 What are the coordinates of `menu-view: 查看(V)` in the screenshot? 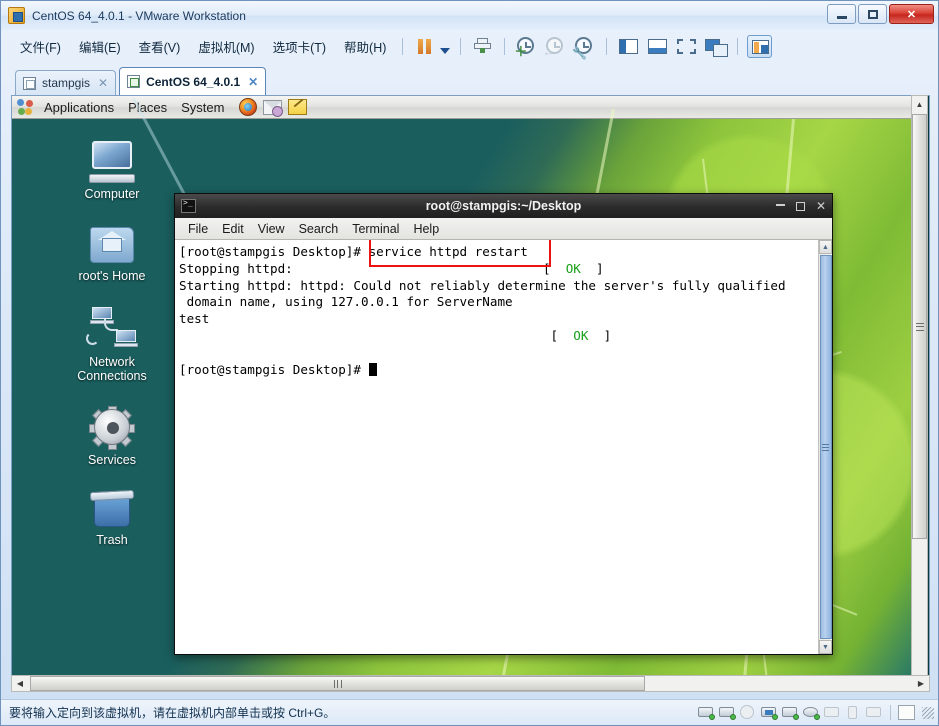 It's located at (160, 46).